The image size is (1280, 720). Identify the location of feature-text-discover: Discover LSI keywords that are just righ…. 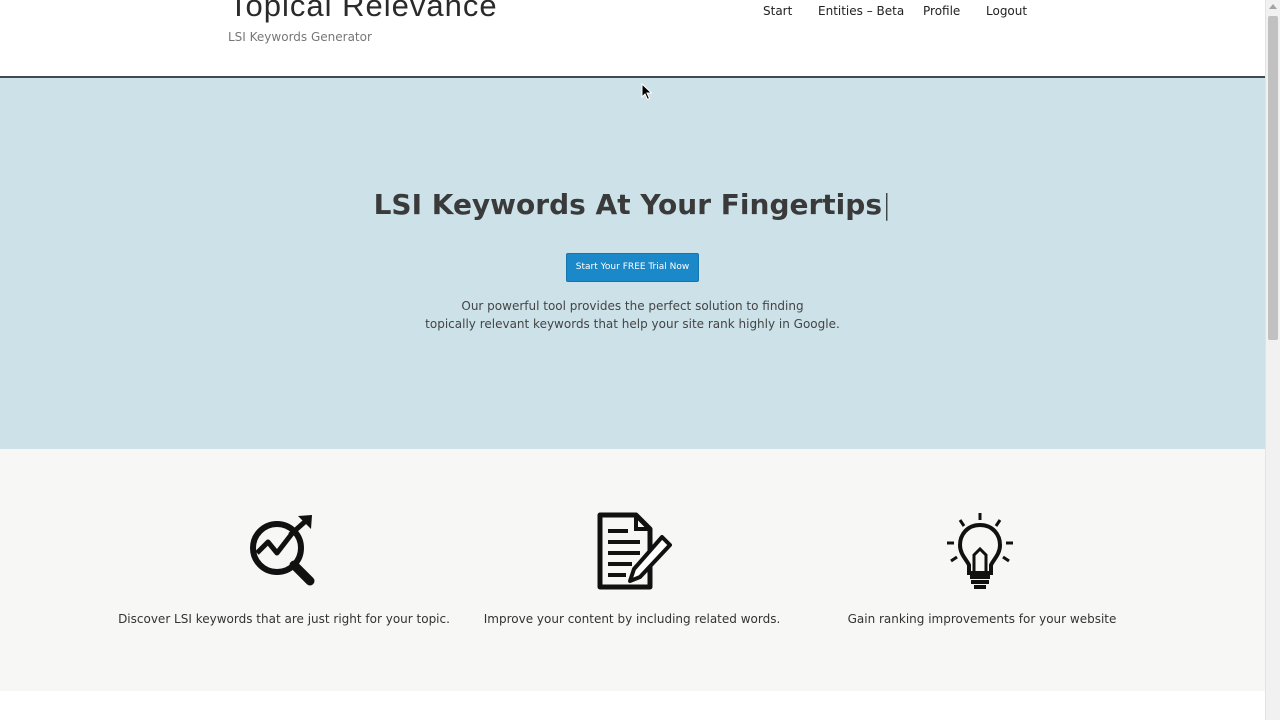
(284, 619).